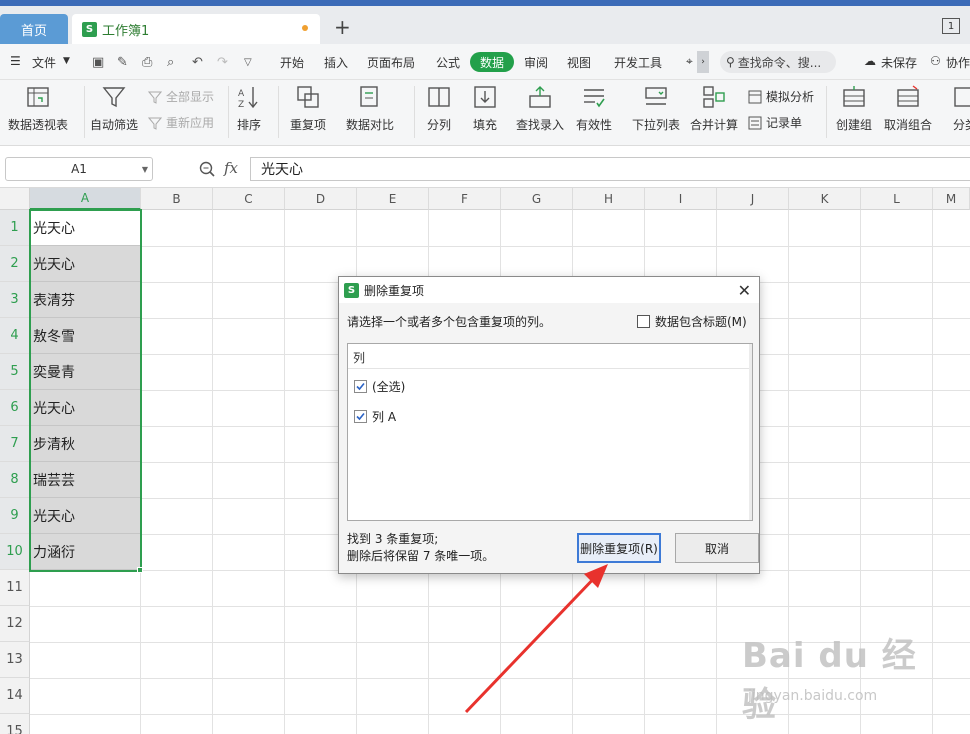  Describe the element at coordinates (370, 108) in the screenshot. I see `compare-button: 数据对比` at that location.